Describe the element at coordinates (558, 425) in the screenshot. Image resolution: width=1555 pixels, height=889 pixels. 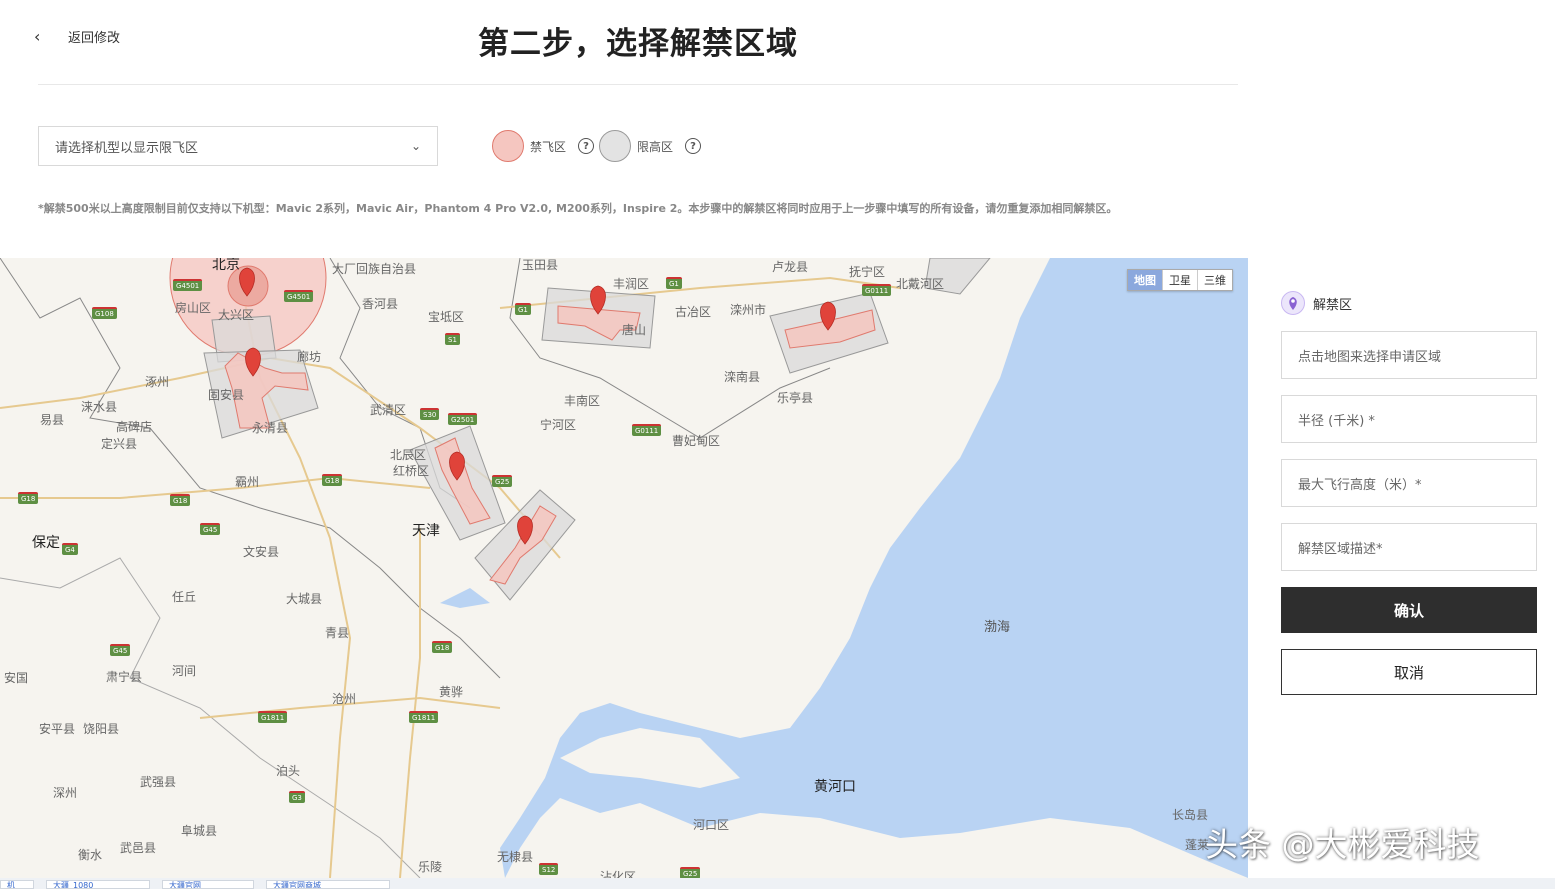
I see `town-label: 宁河区` at that location.